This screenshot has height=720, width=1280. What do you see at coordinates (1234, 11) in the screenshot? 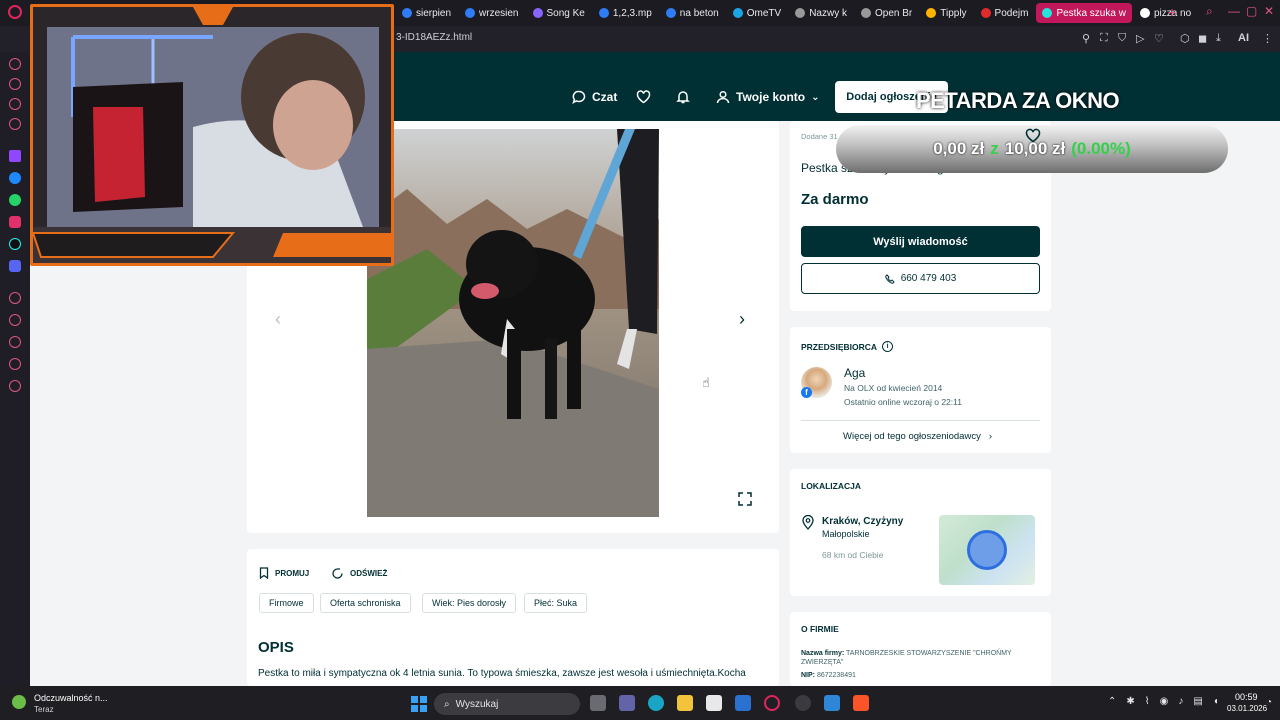
I see `minimize-icon: —` at bounding box center [1234, 11].